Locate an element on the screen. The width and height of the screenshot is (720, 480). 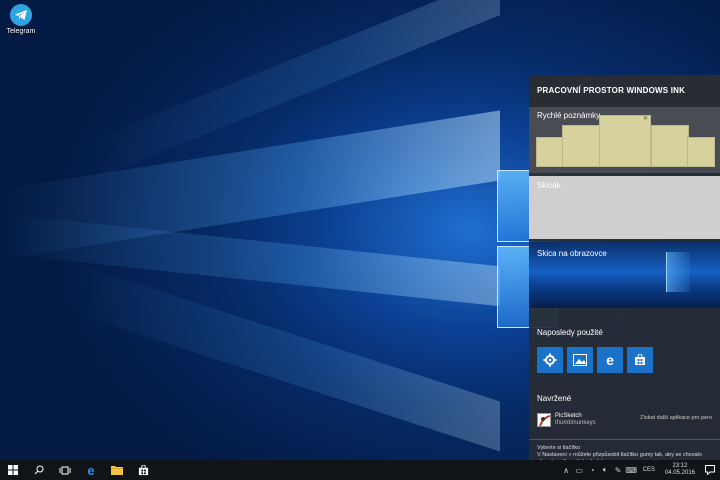
sticky-notes-tile: Rychlé poznámky ✕ is located at coordinates (624, 140).